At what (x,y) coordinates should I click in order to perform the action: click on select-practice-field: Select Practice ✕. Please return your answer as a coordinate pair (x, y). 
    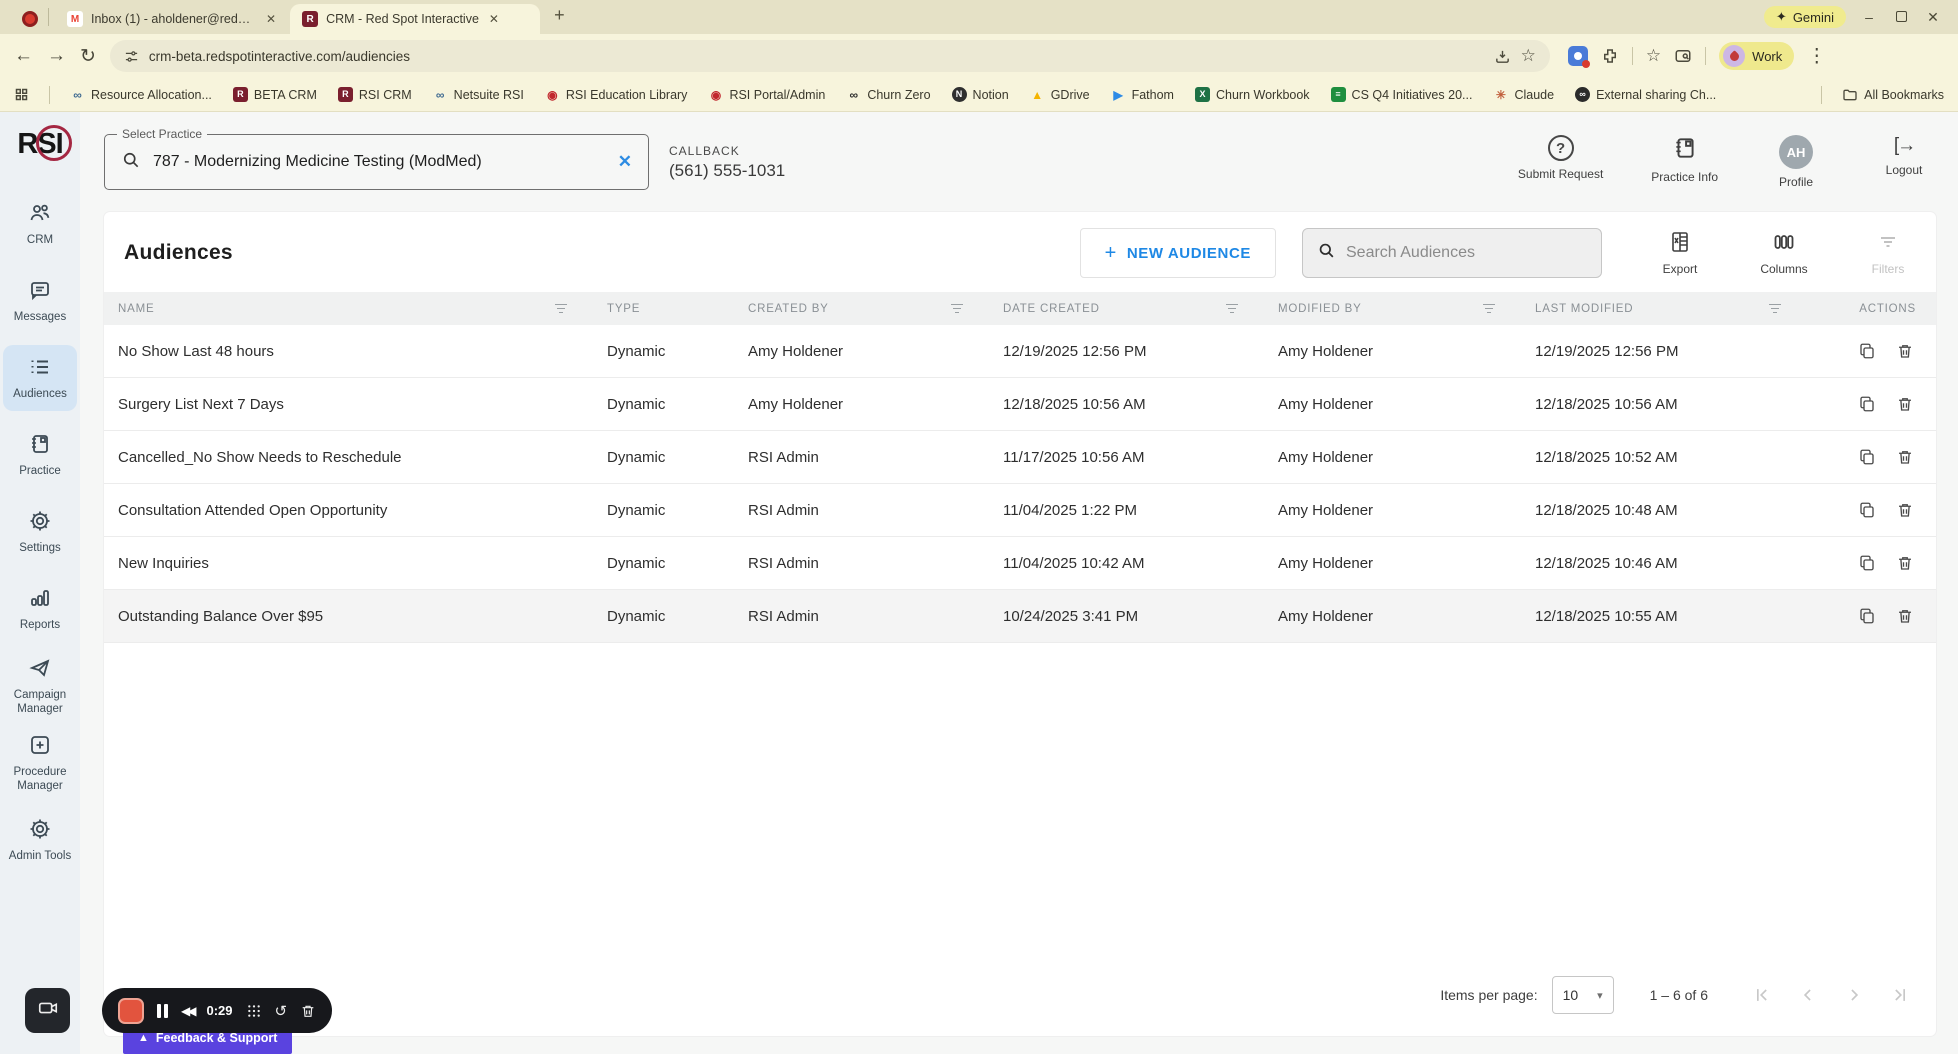
    Looking at the image, I should click on (376, 158).